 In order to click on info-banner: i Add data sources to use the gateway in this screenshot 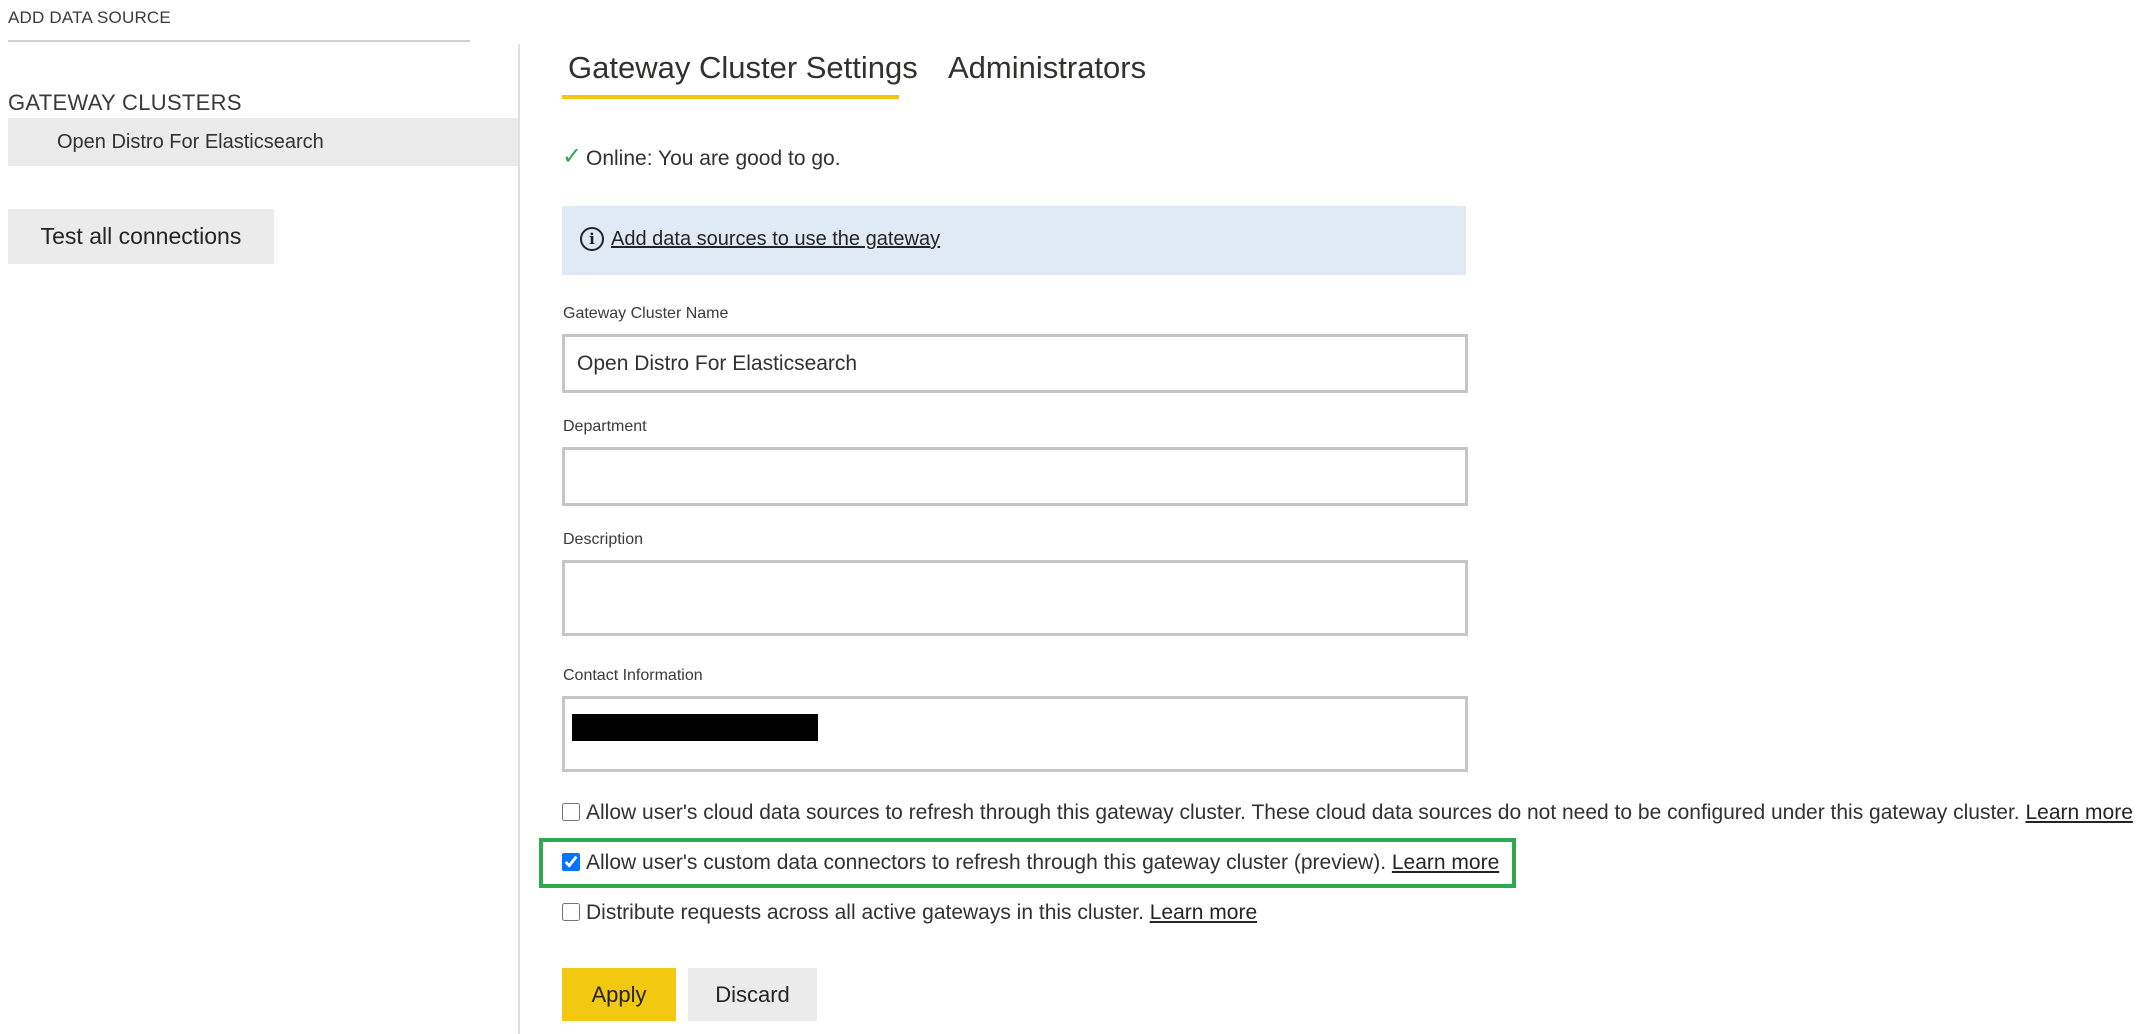, I will do `click(1014, 240)`.